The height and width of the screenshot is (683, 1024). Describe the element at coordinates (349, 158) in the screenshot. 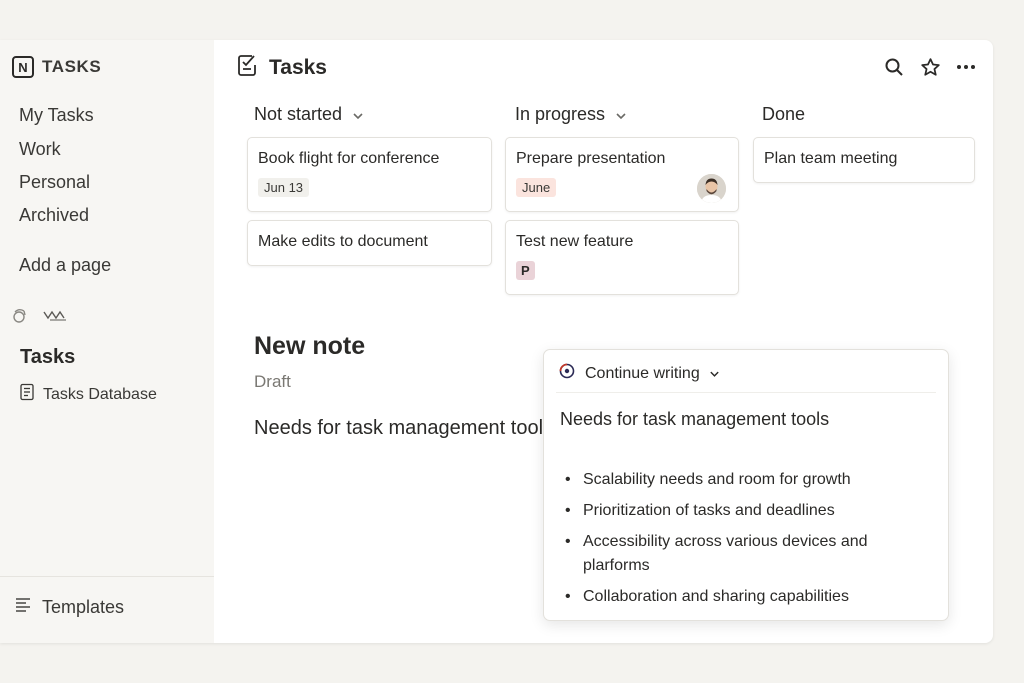

I see `card-title: Book flight for conference` at that location.